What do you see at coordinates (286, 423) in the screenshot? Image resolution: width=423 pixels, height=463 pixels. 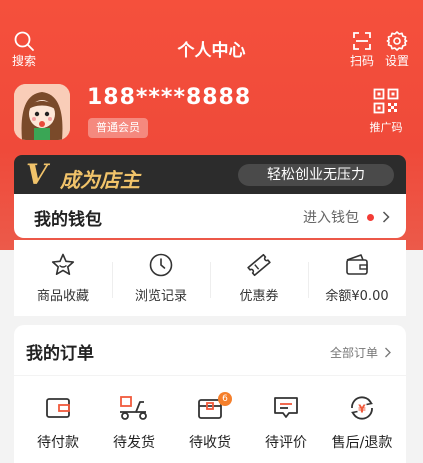 I see `order-pending-review: 待评价` at bounding box center [286, 423].